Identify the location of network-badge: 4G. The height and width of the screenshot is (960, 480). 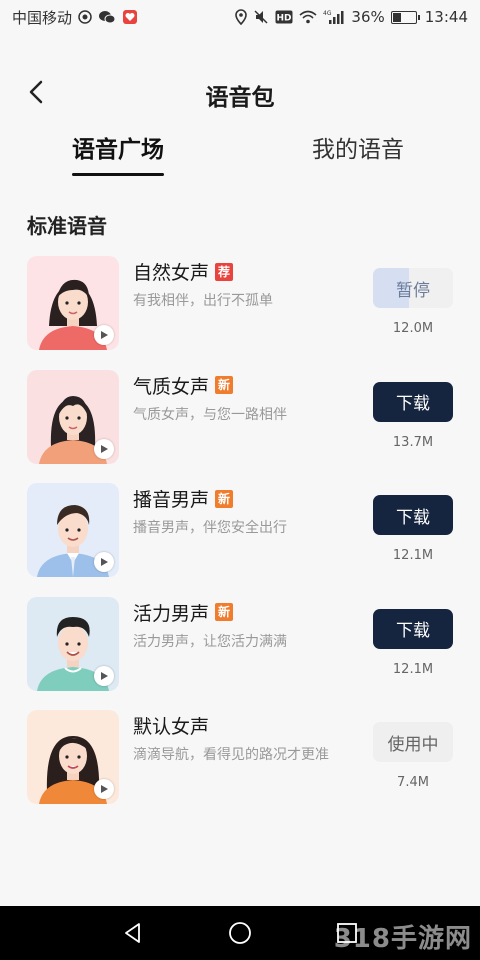
(327, 13).